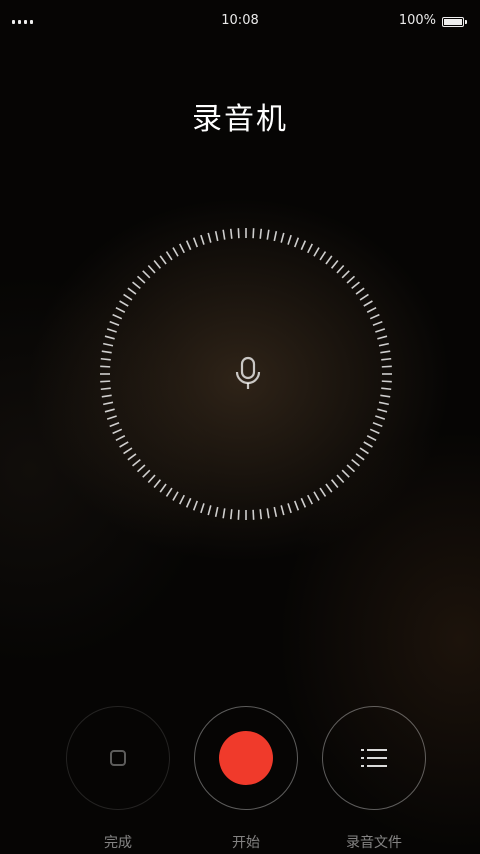 Image resolution: width=480 pixels, height=854 pixels. I want to click on battery-icon, so click(454, 22).